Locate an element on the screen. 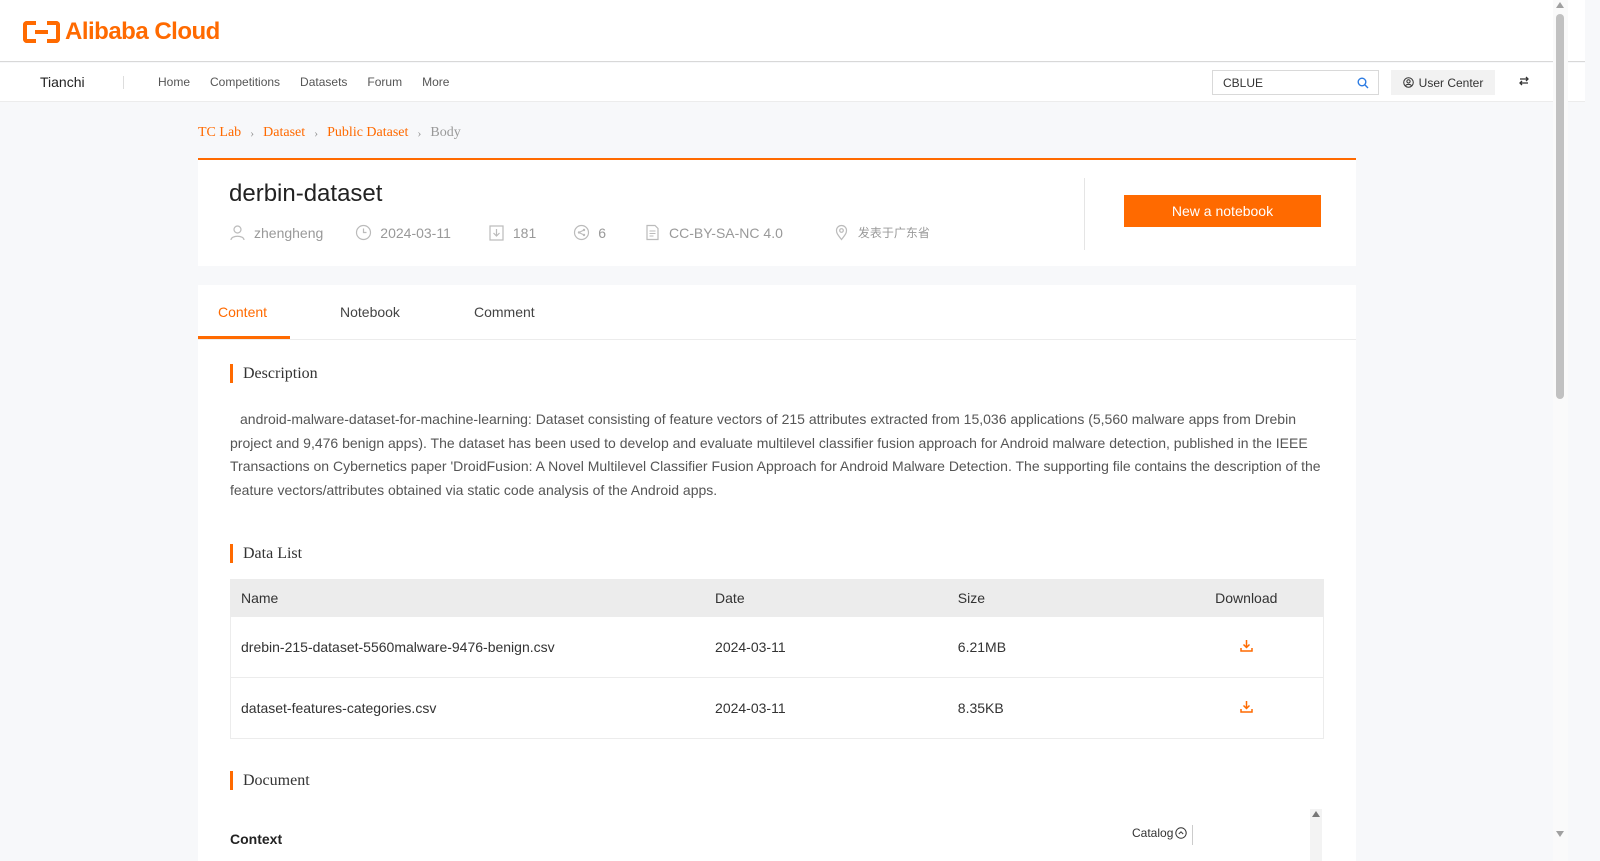 The width and height of the screenshot is (1600, 861). search-input is located at coordinates (1280, 82).